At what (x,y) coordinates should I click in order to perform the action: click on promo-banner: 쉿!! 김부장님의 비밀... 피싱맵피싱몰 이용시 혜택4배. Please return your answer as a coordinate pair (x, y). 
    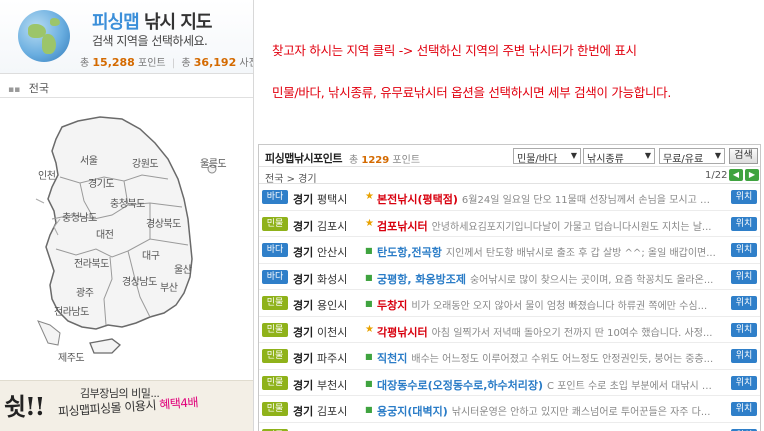
    Looking at the image, I should click on (126, 405).